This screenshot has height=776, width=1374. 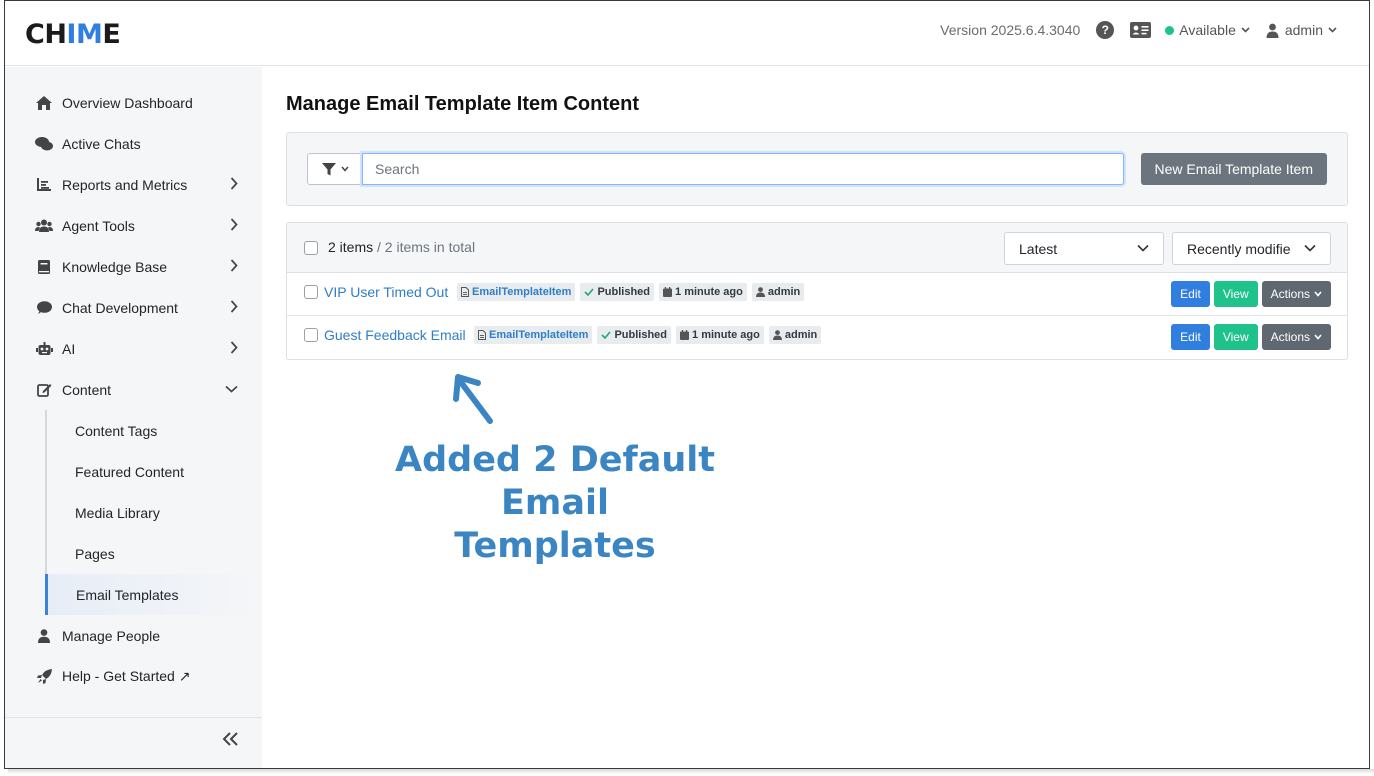 I want to click on sidebar-item-label: Chat Development, so click(x=120, y=307).